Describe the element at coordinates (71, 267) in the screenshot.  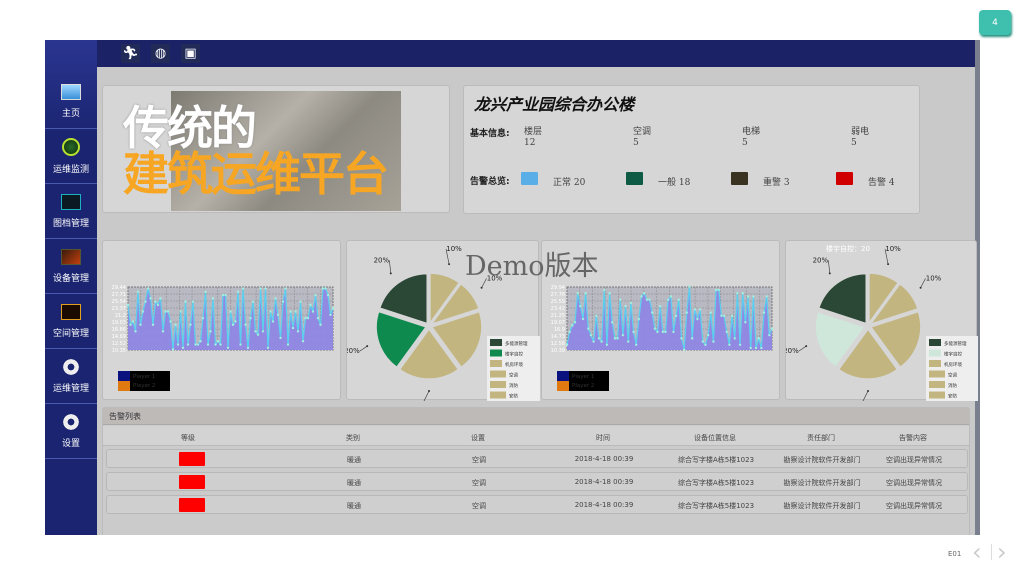
I see `sidebar-item-3: 设备管理` at that location.